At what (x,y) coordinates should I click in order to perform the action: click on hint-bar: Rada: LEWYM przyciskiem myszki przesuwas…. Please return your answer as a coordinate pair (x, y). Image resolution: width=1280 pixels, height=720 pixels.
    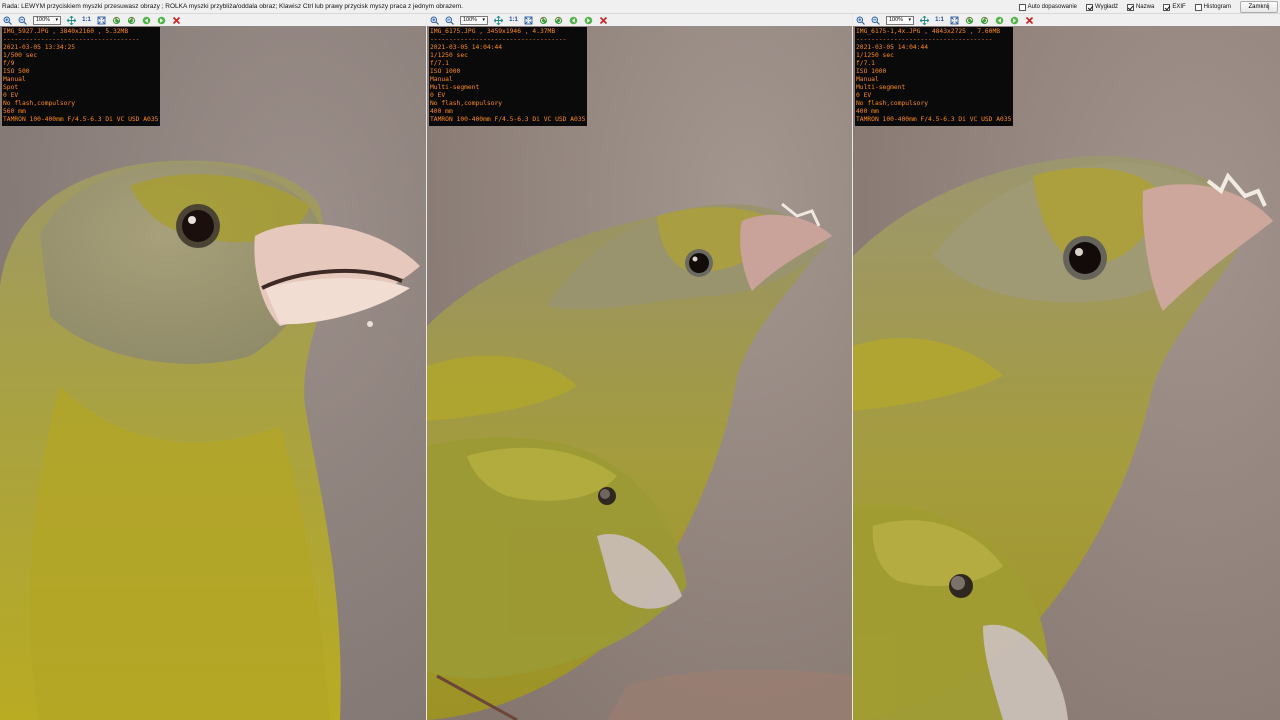
    Looking at the image, I should click on (640, 7).